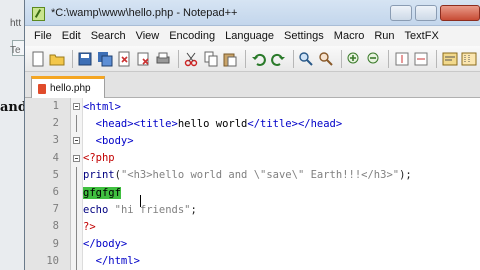  What do you see at coordinates (43, 36) in the screenshot?
I see `menu-file: File` at bounding box center [43, 36].